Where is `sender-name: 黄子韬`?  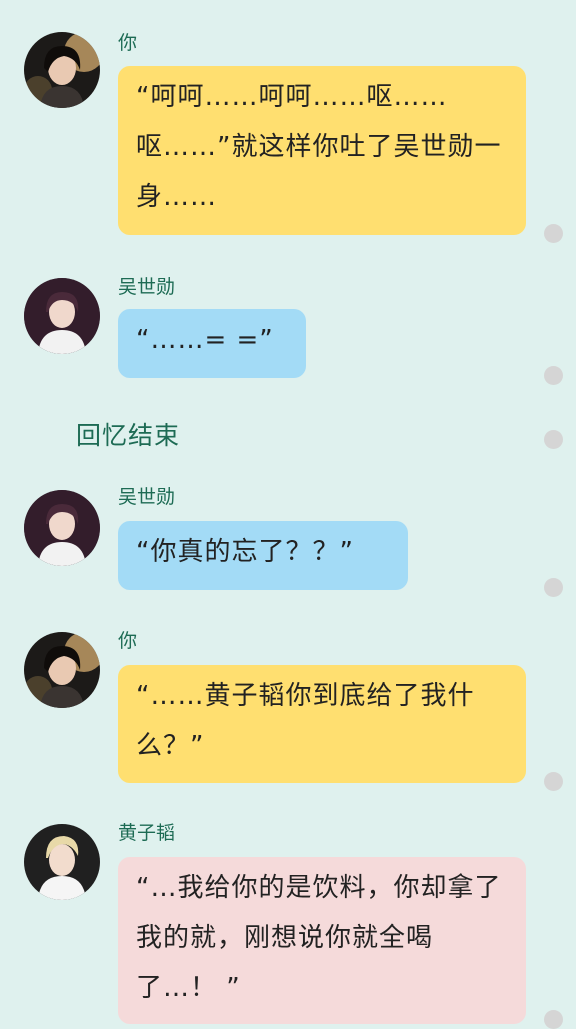 sender-name: 黄子韬 is located at coordinates (147, 833).